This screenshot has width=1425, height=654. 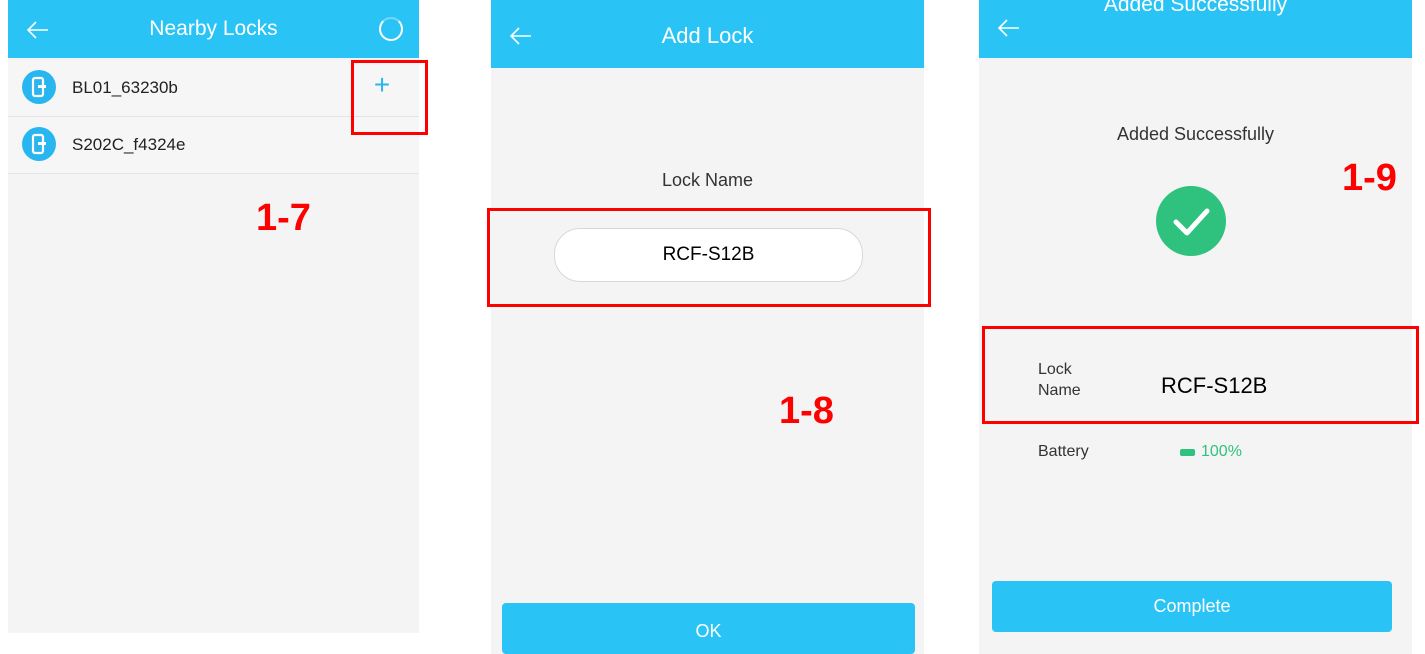 I want to click on ok-button: OK, so click(x=708, y=628).